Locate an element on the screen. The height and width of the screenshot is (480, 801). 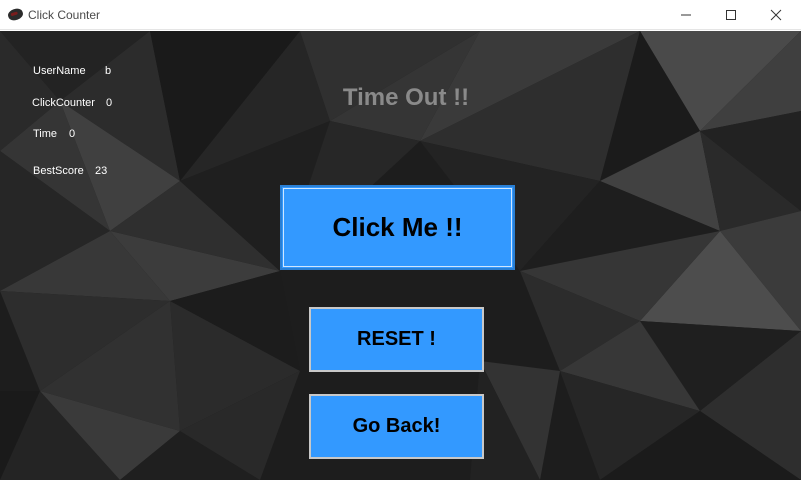
clickcounter-value: 0 is located at coordinates (109, 103).